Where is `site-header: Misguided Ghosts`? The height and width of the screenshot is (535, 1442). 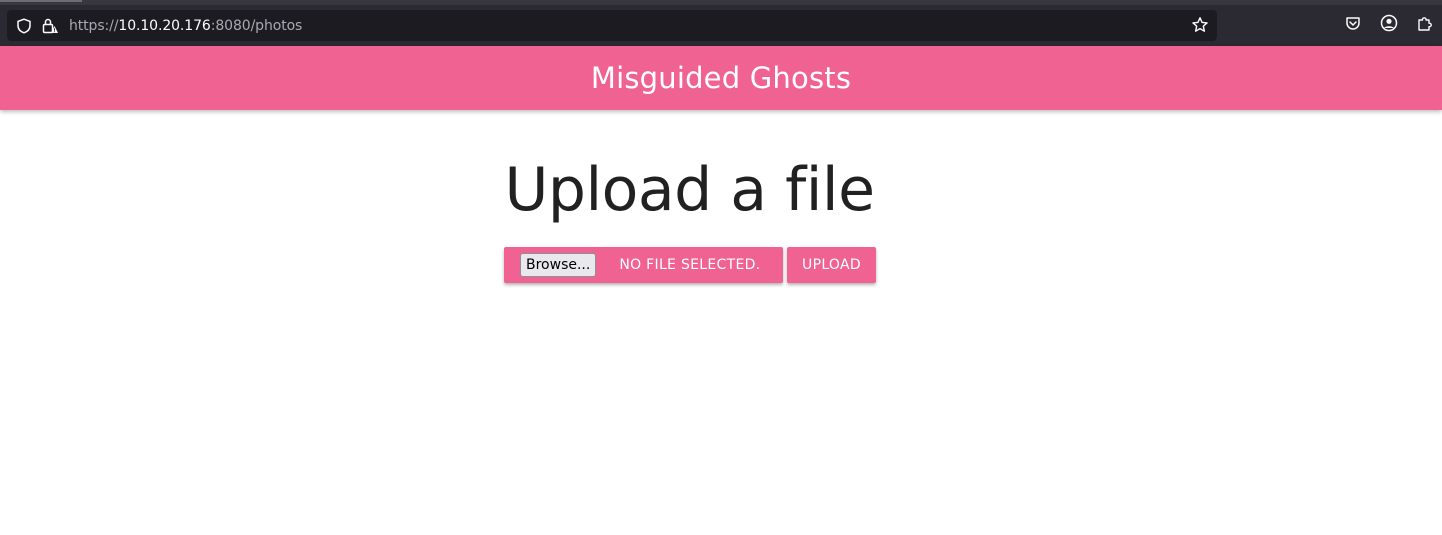
site-header: Misguided Ghosts is located at coordinates (721, 78).